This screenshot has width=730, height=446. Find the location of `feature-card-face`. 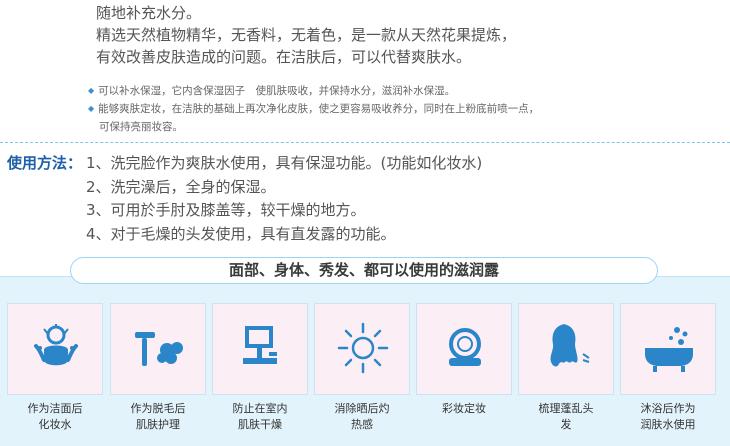

feature-card-face is located at coordinates (55, 349).